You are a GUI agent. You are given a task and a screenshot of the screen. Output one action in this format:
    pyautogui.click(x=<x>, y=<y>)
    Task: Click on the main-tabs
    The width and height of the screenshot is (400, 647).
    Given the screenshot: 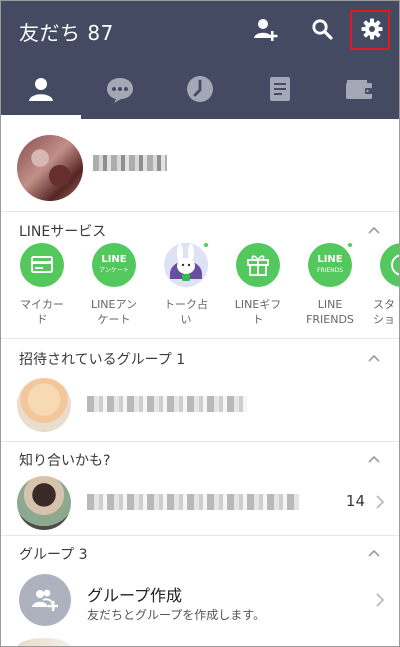 What is the action you would take?
    pyautogui.click(x=200, y=89)
    